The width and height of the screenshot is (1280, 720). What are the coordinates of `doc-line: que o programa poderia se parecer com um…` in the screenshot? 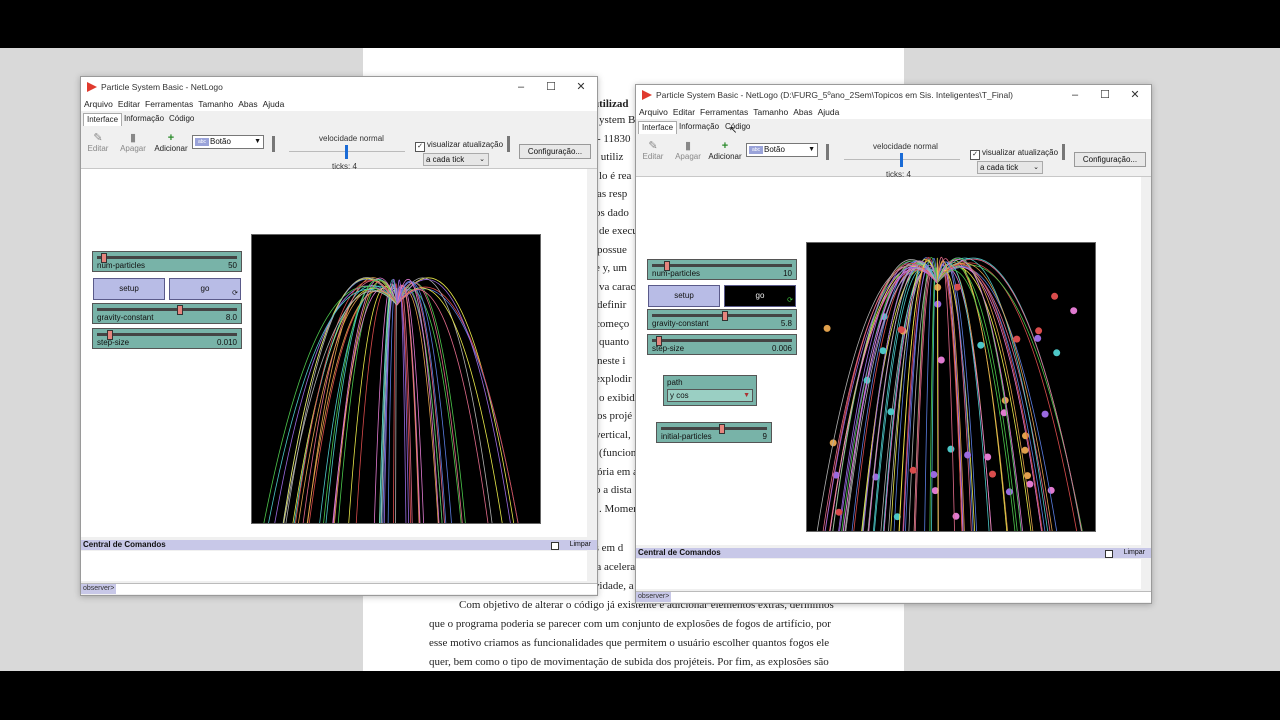 It's located at (630, 624).